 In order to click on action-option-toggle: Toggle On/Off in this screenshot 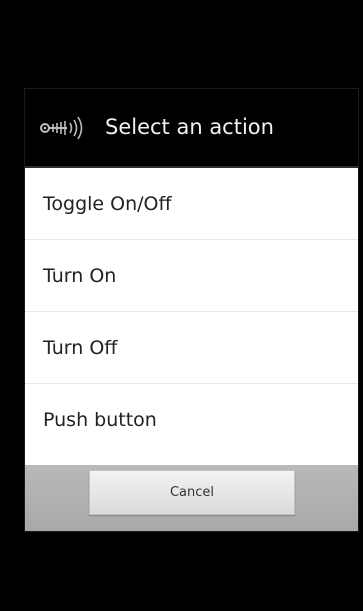, I will do `click(191, 204)`.